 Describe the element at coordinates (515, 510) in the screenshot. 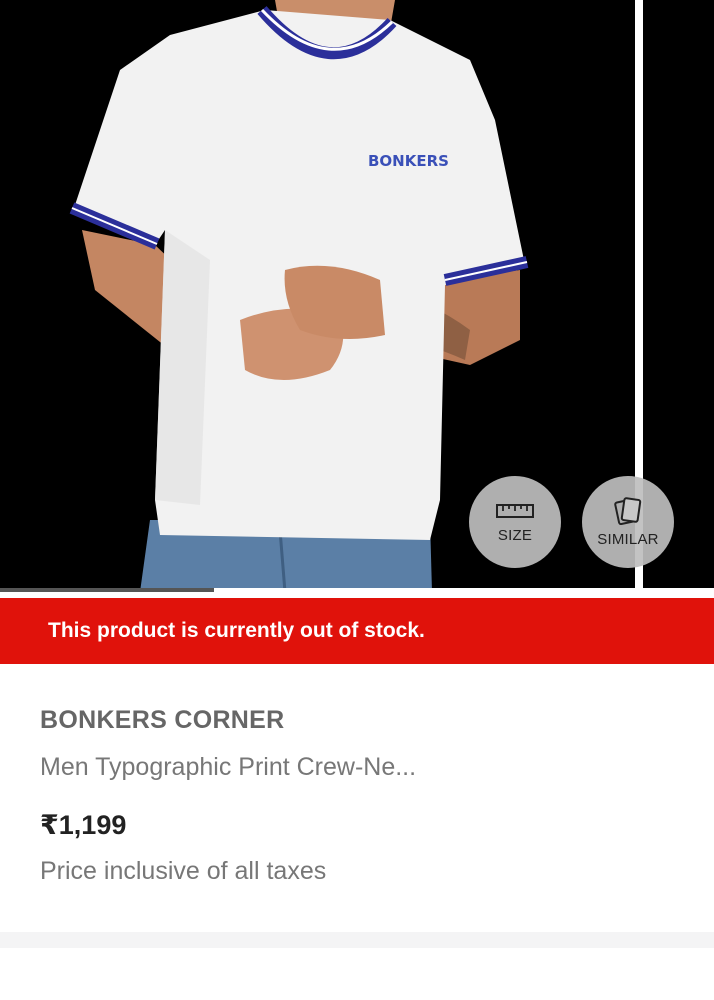

I see `ruler-icon` at that location.